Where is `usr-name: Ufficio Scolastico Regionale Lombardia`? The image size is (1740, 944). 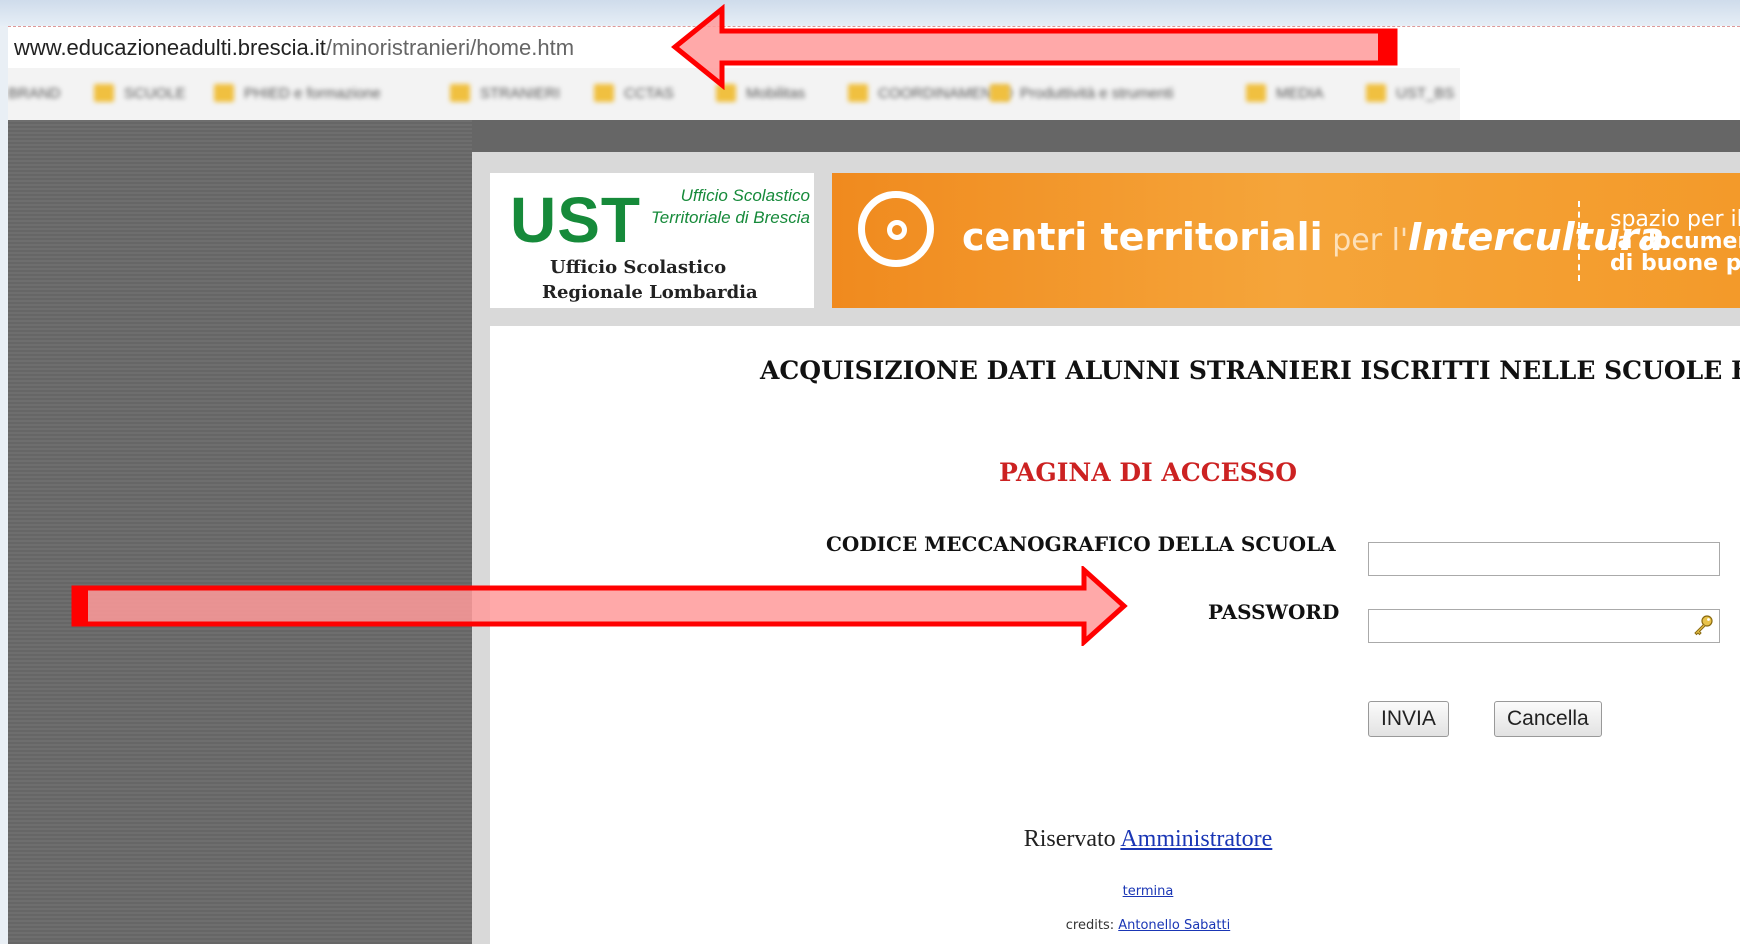
usr-name: Ufficio Scolastico Regionale Lombardia is located at coordinates (652, 280).